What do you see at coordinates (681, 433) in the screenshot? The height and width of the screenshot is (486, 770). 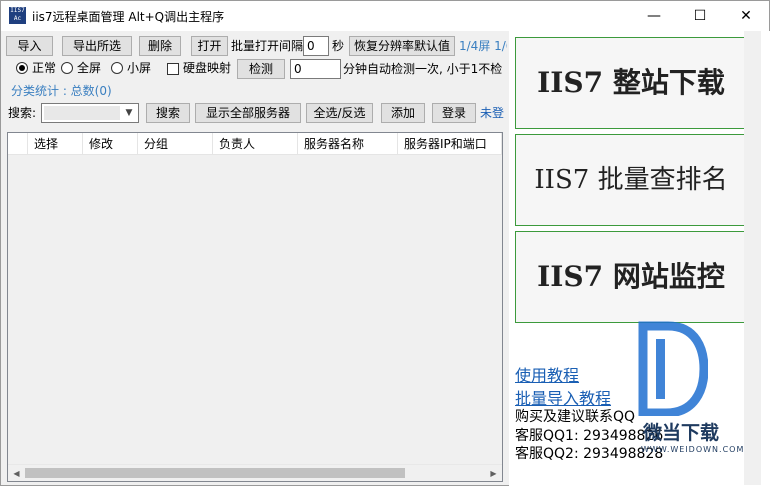 I see `watermark-text: 微当下载` at bounding box center [681, 433].